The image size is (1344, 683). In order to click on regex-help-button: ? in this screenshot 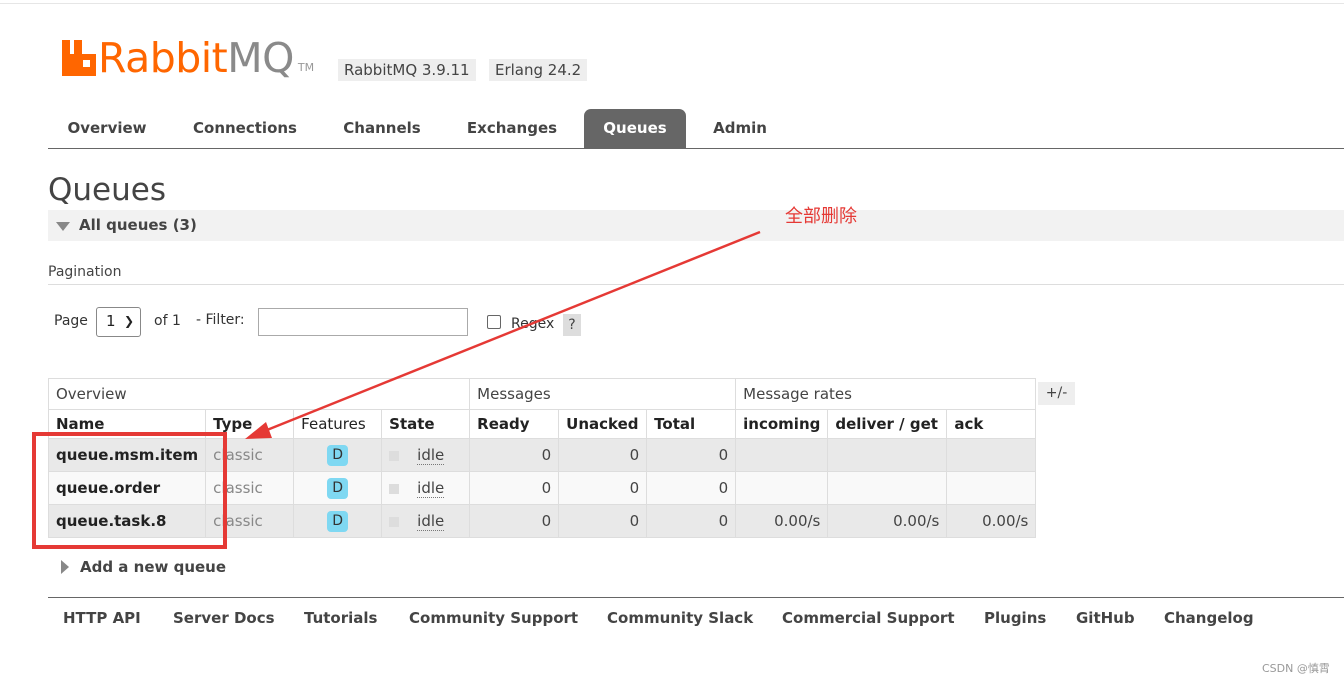, I will do `click(572, 325)`.